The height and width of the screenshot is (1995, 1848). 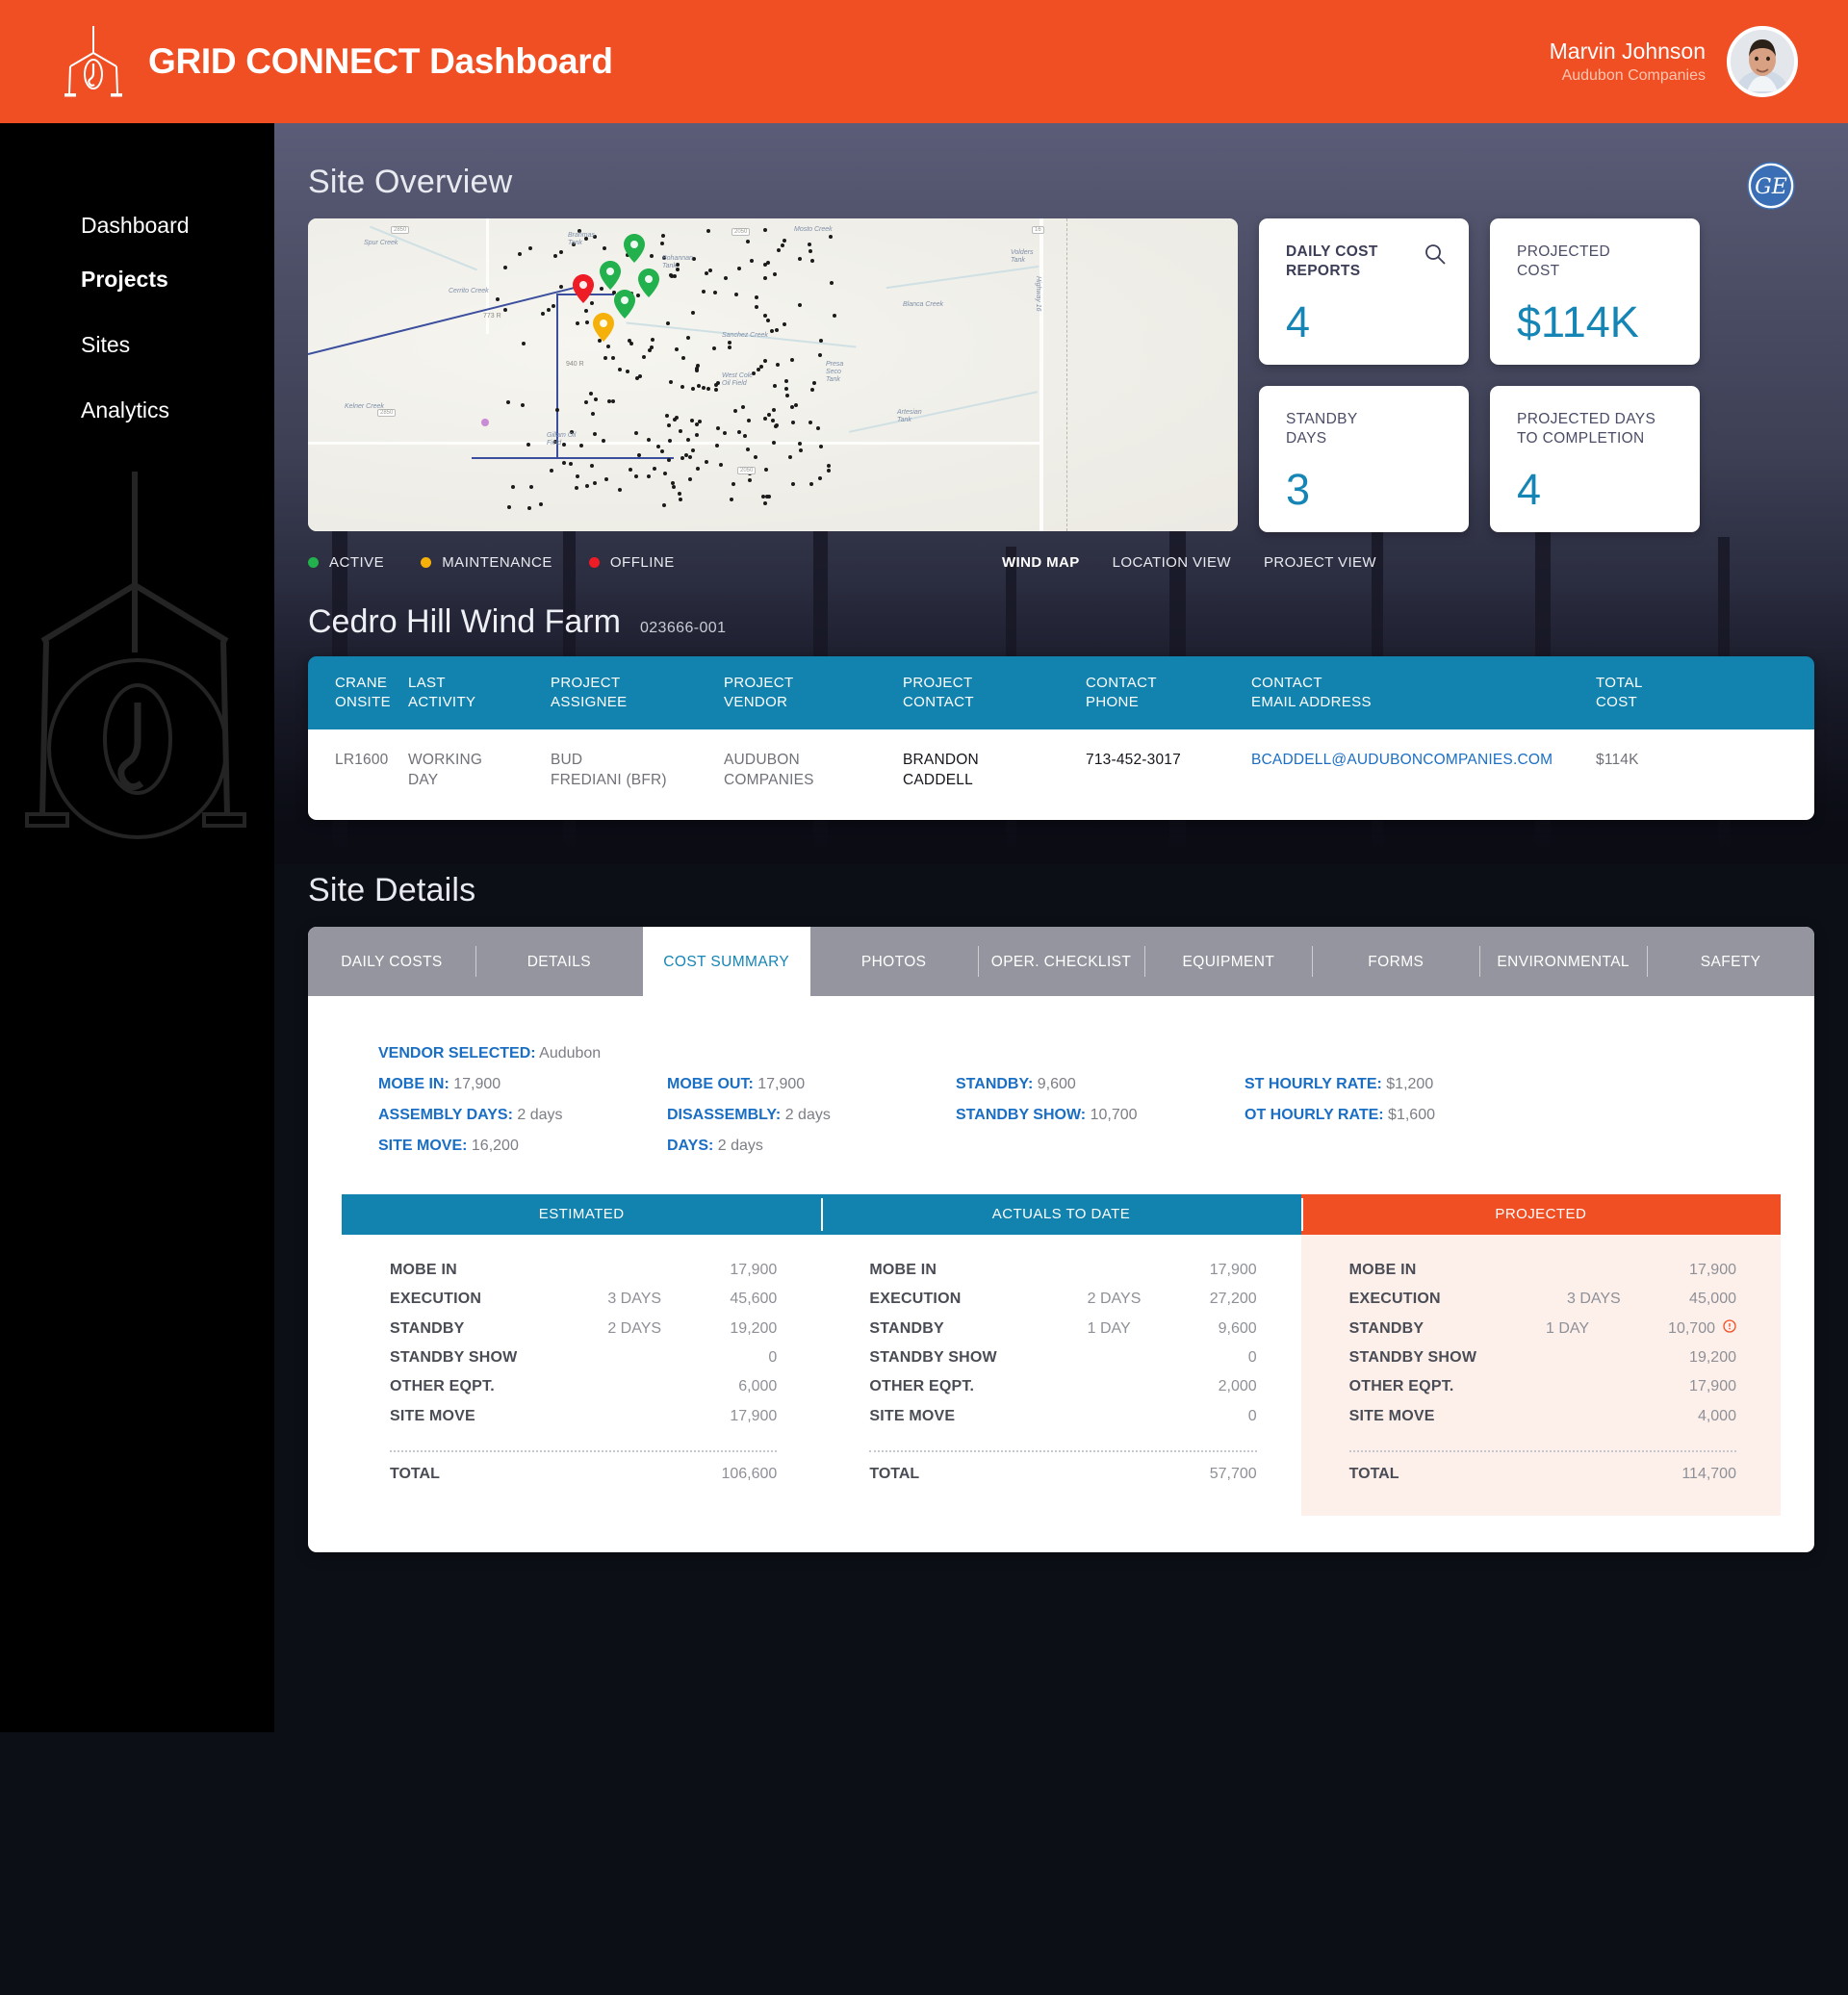 I want to click on summary-fact-value: $1,600, so click(x=1409, y=1114).